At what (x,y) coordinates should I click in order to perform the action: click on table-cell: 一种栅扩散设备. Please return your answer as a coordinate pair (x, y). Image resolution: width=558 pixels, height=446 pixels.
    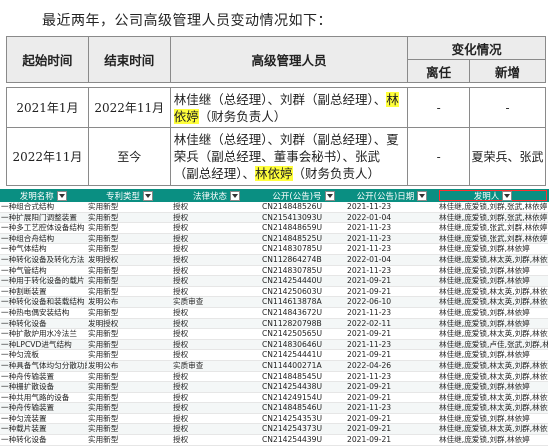
    Looking at the image, I should click on (43, 387).